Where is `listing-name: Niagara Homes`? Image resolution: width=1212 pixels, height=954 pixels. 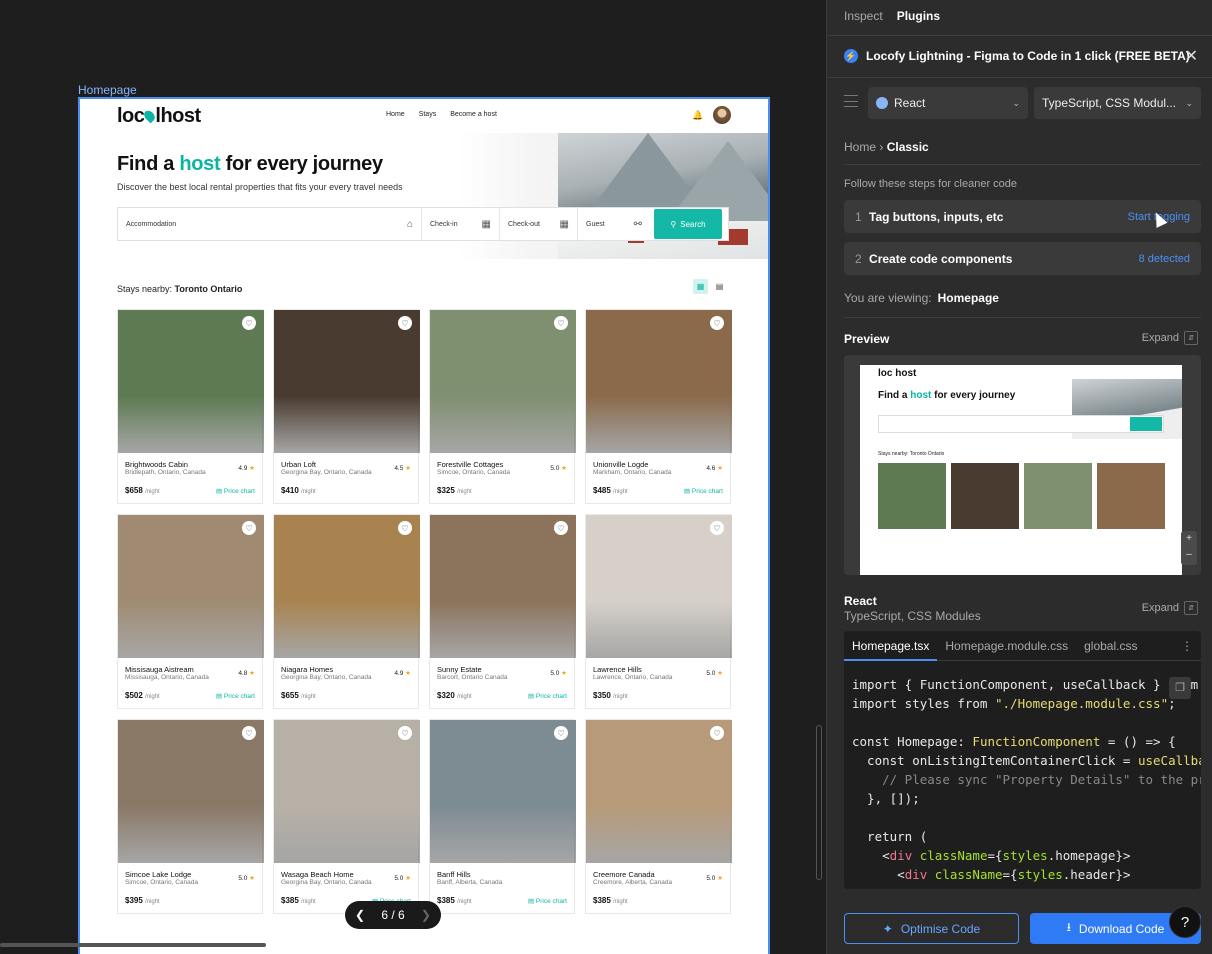
listing-name: Niagara Homes is located at coordinates (307, 669).